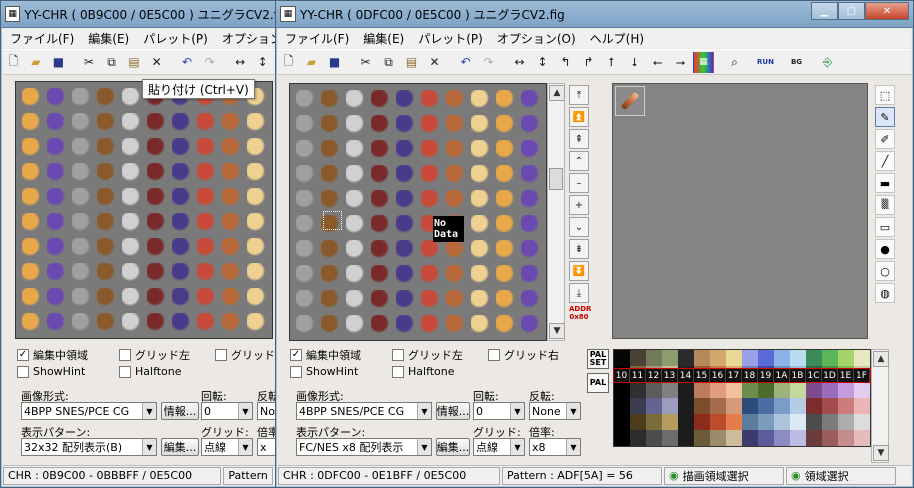 The width and height of the screenshot is (914, 488). I want to click on grid-right-checkbox, so click(221, 355).